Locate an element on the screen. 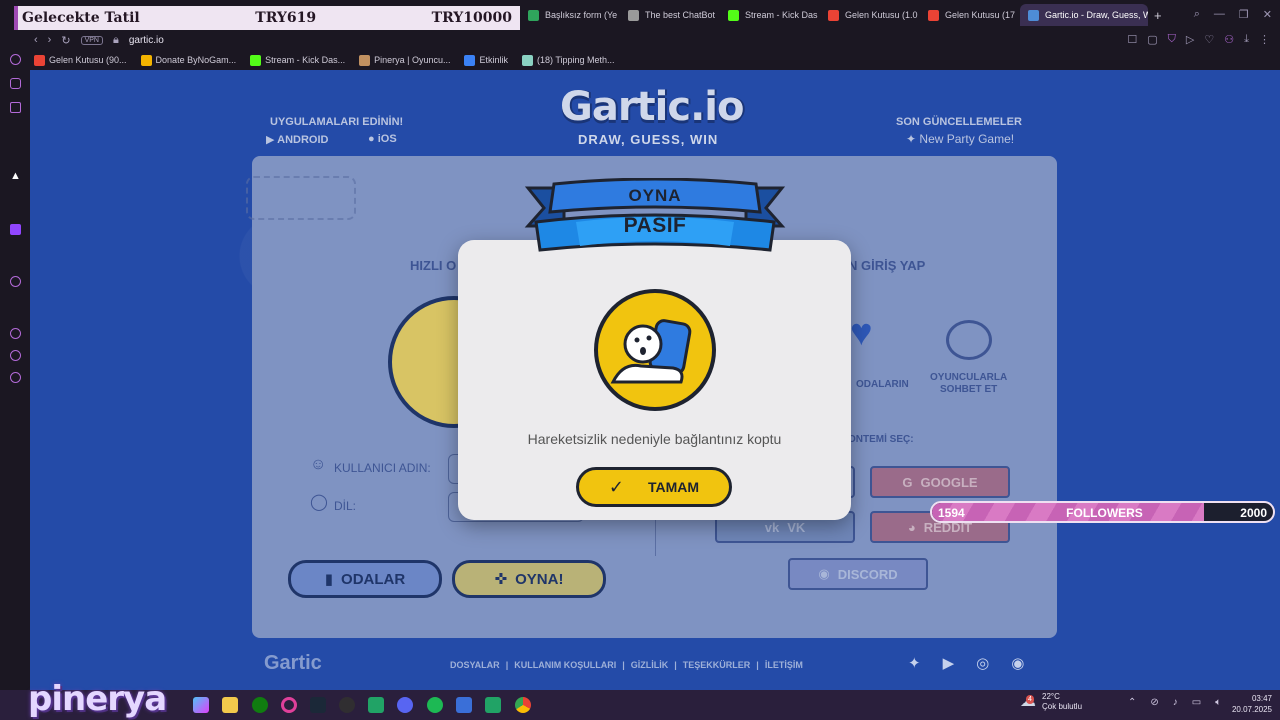 The image size is (1280, 720). twitter-icon: ✦ is located at coordinates (914, 663).